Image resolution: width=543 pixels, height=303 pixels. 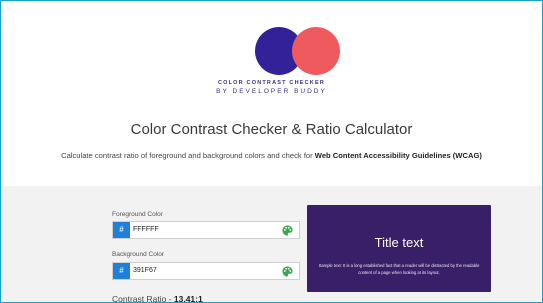 What do you see at coordinates (297, 51) in the screenshot?
I see `logo-circles-icon` at bounding box center [297, 51].